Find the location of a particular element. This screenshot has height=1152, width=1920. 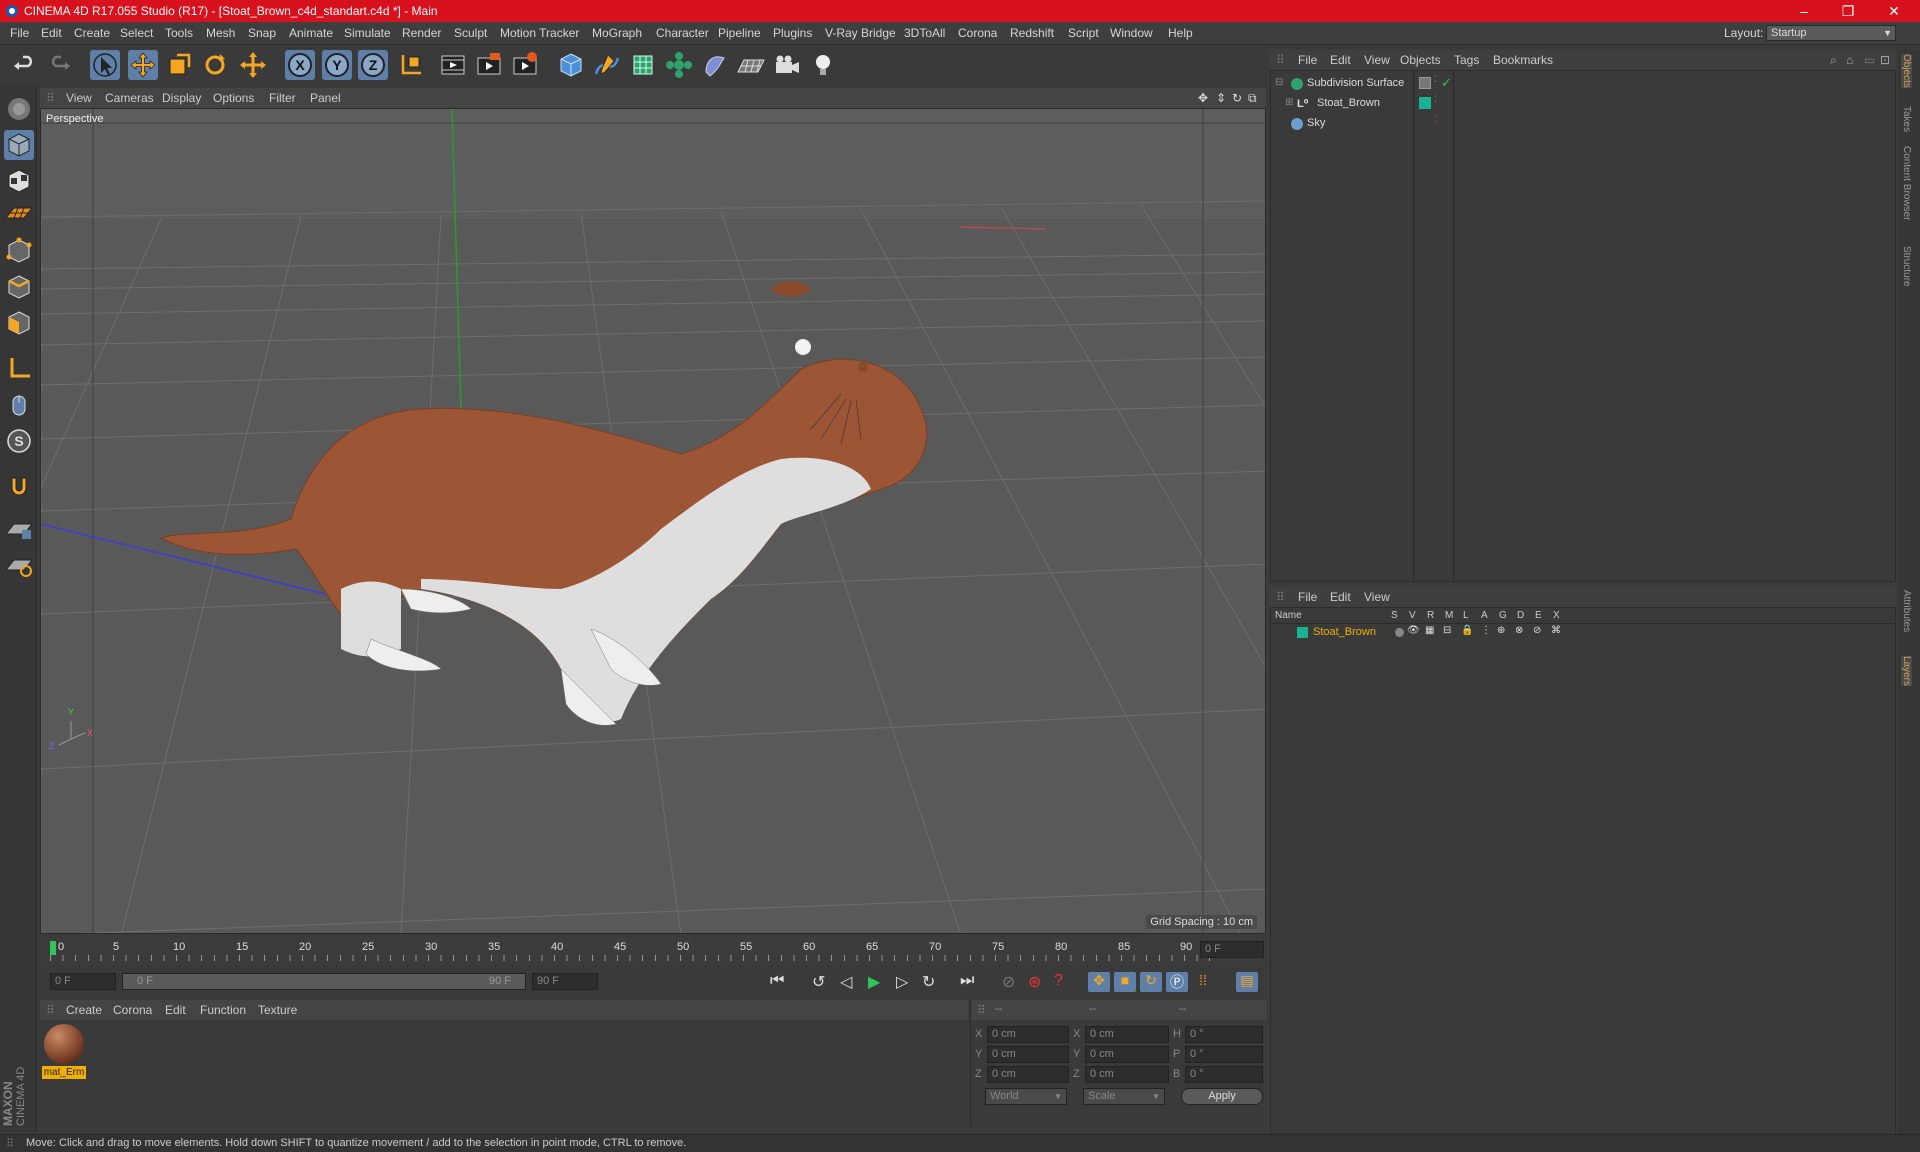

menu-mograph: MoGraph is located at coordinates (617, 33).